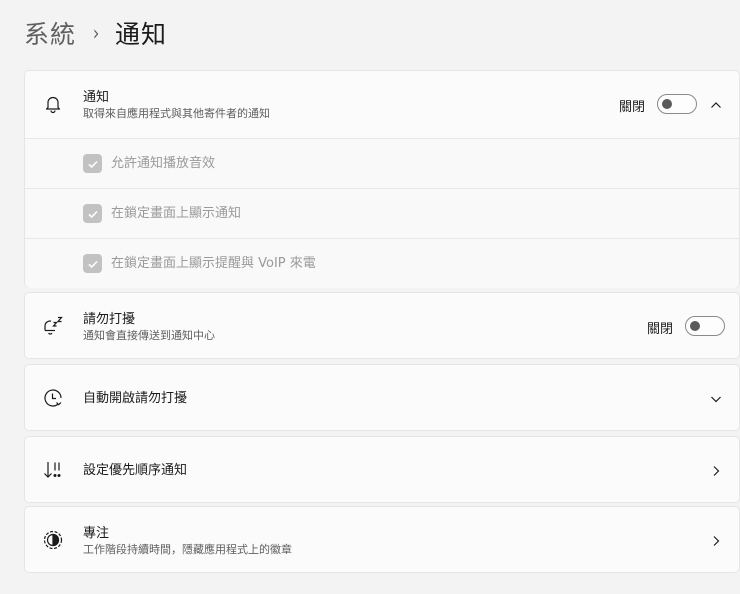 The width and height of the screenshot is (740, 594). Describe the element at coordinates (382, 469) in the screenshot. I see `priority-card: 設定優先順序通知` at that location.